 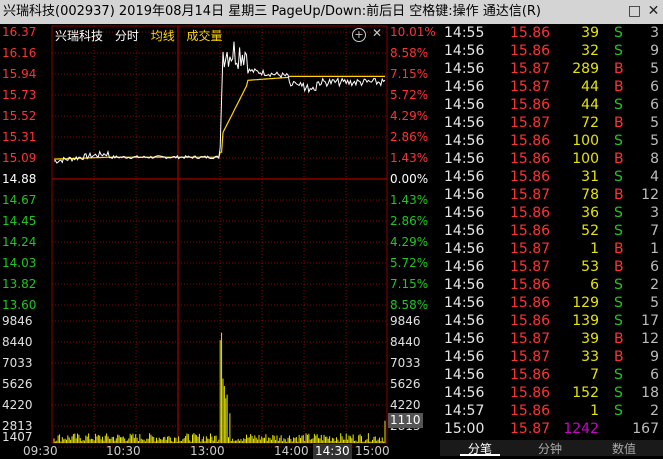 I want to click on tick-row: 14:56 15.87 39 B 12, so click(x=551, y=339).